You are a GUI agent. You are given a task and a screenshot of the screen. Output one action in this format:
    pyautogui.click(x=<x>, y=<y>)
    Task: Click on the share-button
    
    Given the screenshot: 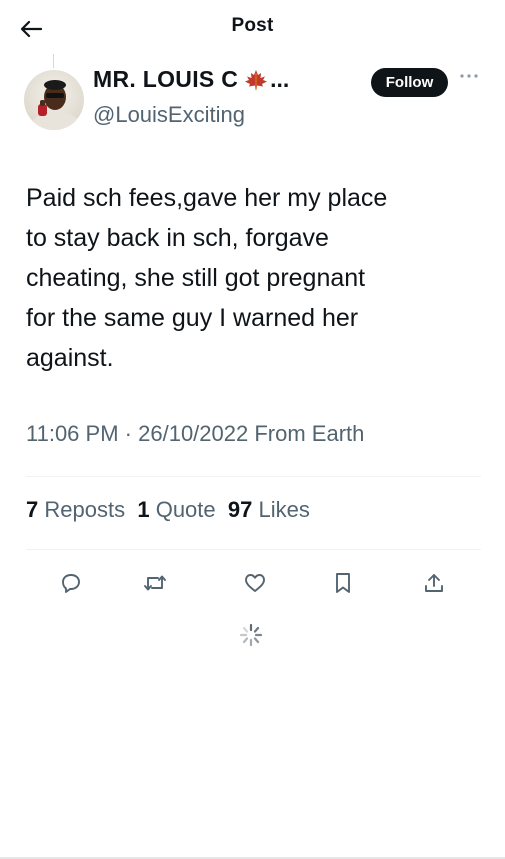 What is the action you would take?
    pyautogui.click(x=434, y=583)
    